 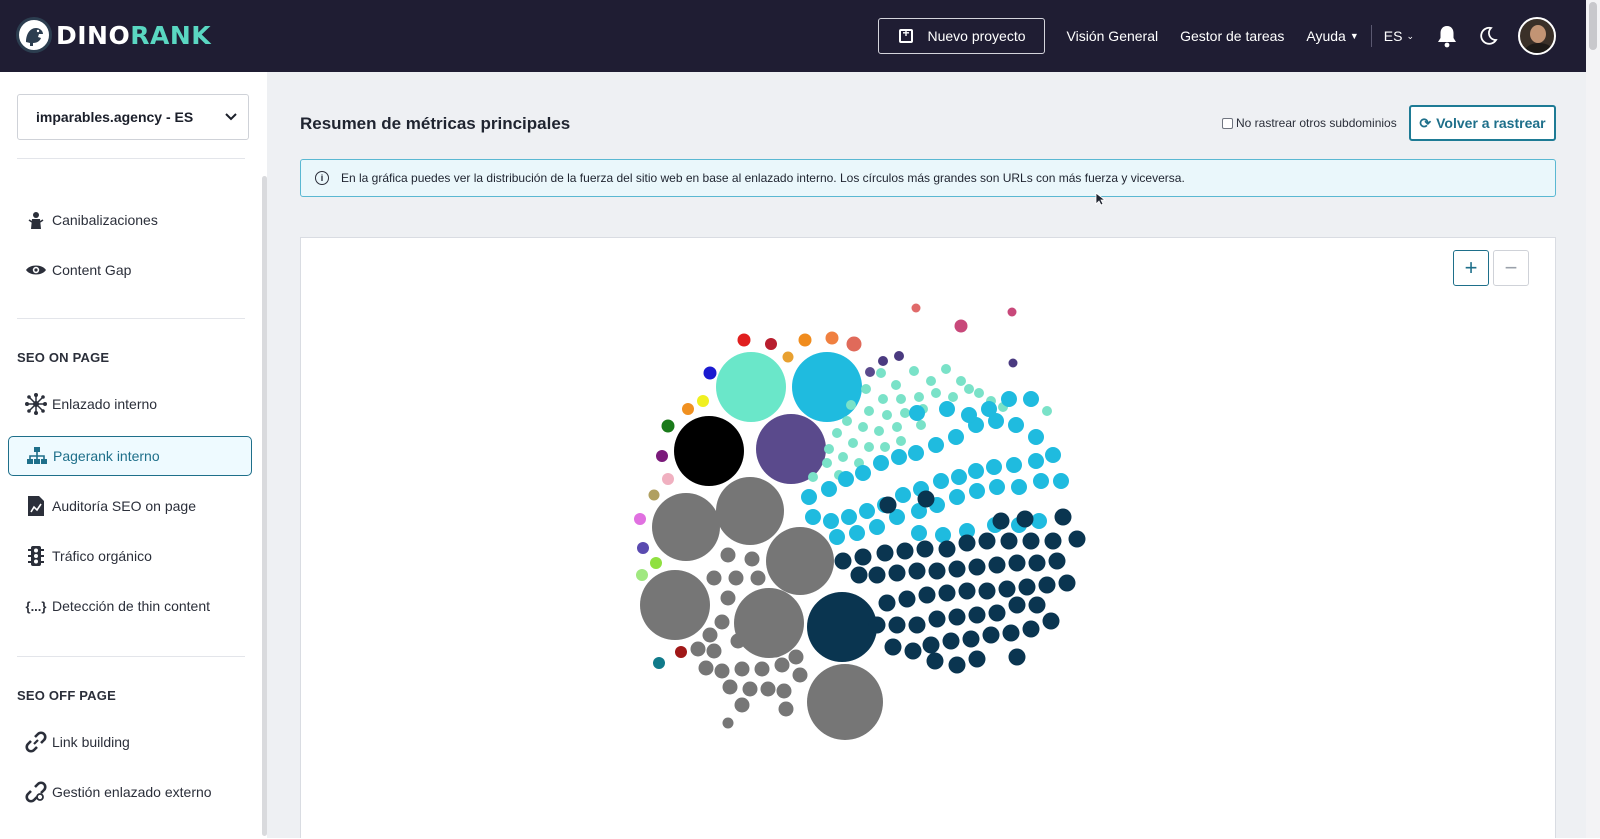 What do you see at coordinates (1447, 36) in the screenshot?
I see `bell-icon` at bounding box center [1447, 36].